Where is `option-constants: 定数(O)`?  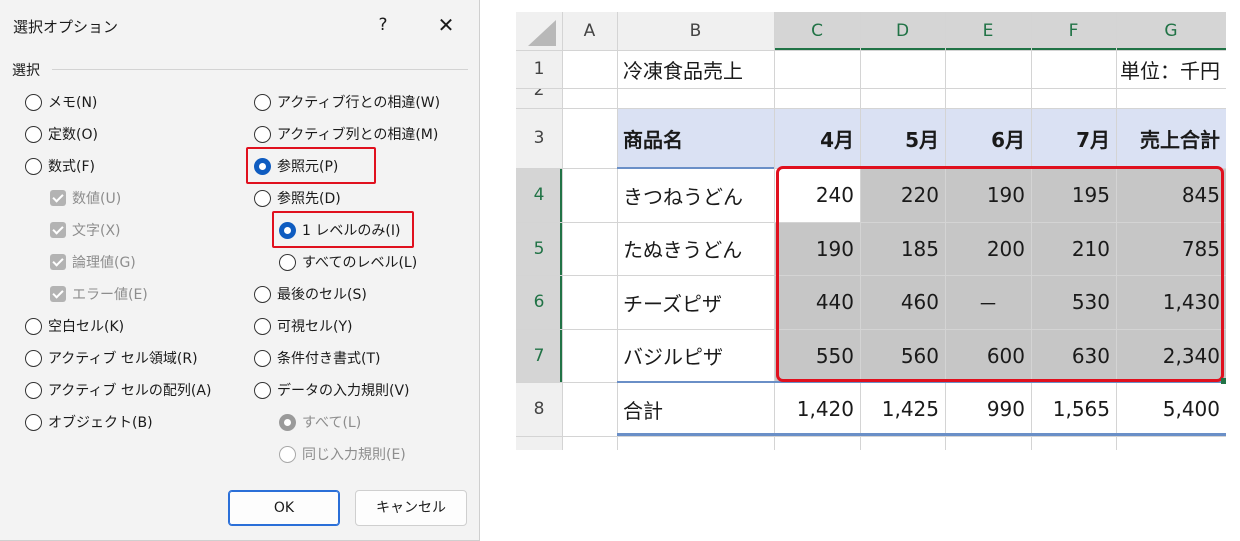
option-constants: 定数(O) is located at coordinates (61, 134).